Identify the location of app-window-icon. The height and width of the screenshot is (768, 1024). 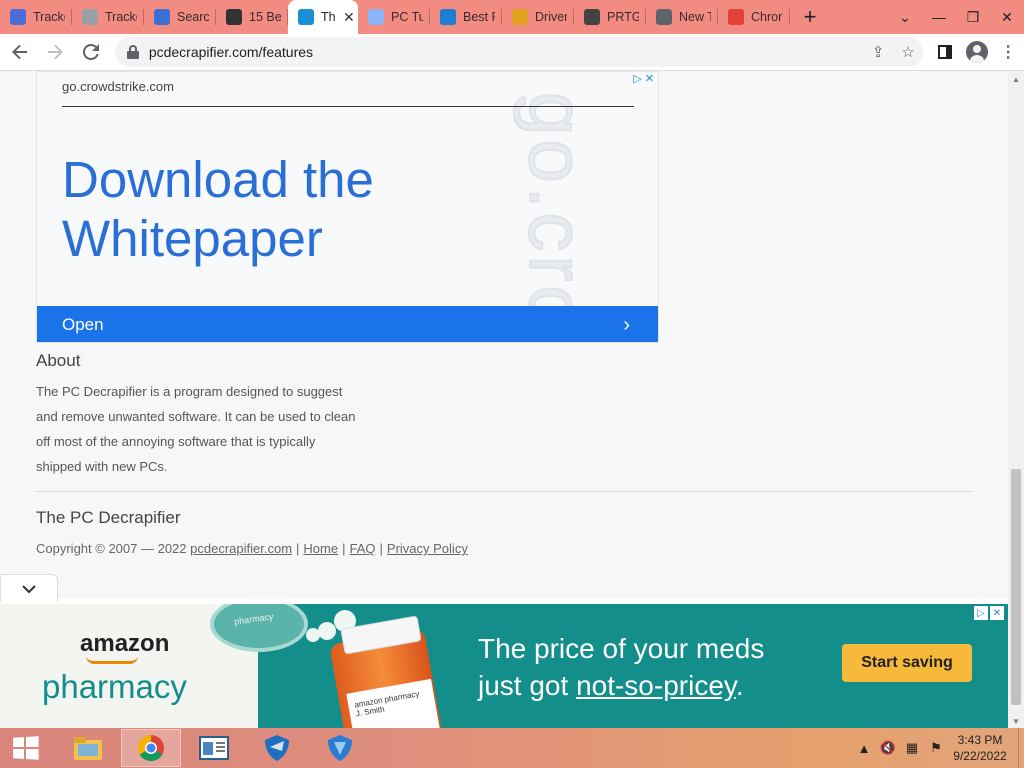
(214, 748).